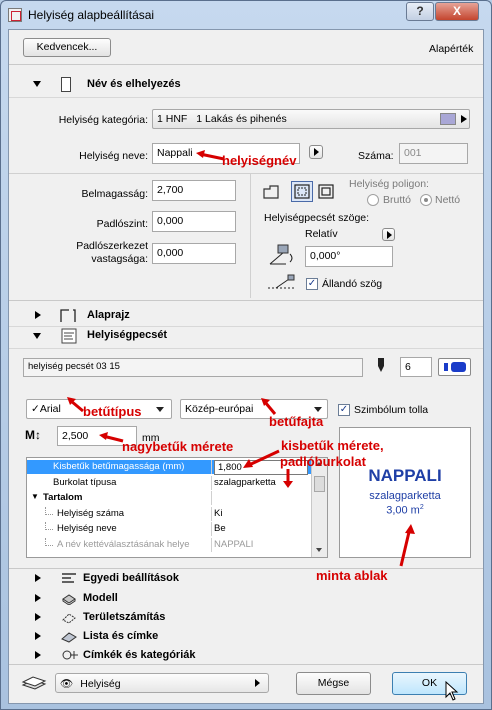 The height and width of the screenshot is (710, 492). I want to click on custom-settings-icon, so click(69, 578).